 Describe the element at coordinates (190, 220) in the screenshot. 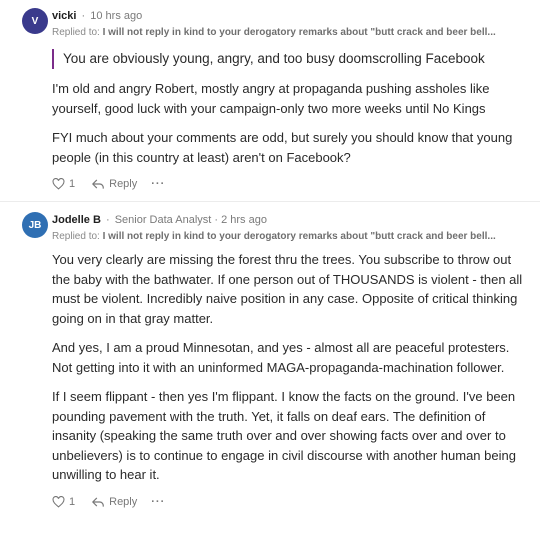

I see `author-meta: Senior Data Analyst · 2 hrs ago` at that location.